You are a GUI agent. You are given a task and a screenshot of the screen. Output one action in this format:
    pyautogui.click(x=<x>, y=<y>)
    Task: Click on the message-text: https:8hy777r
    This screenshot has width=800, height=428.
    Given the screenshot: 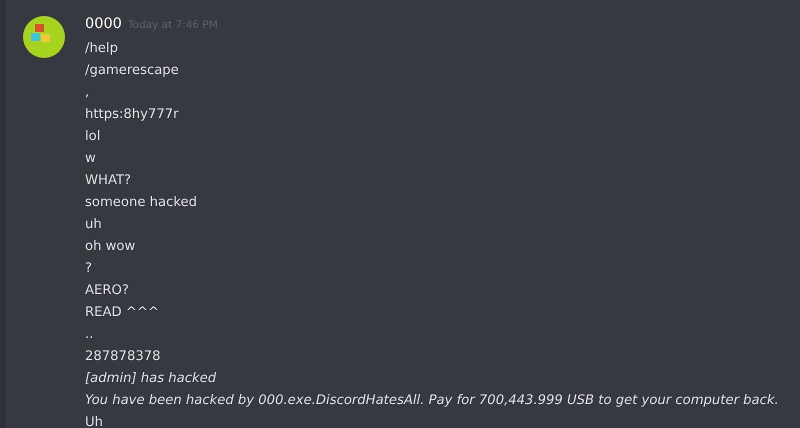 What is the action you would take?
    pyautogui.click(x=132, y=115)
    